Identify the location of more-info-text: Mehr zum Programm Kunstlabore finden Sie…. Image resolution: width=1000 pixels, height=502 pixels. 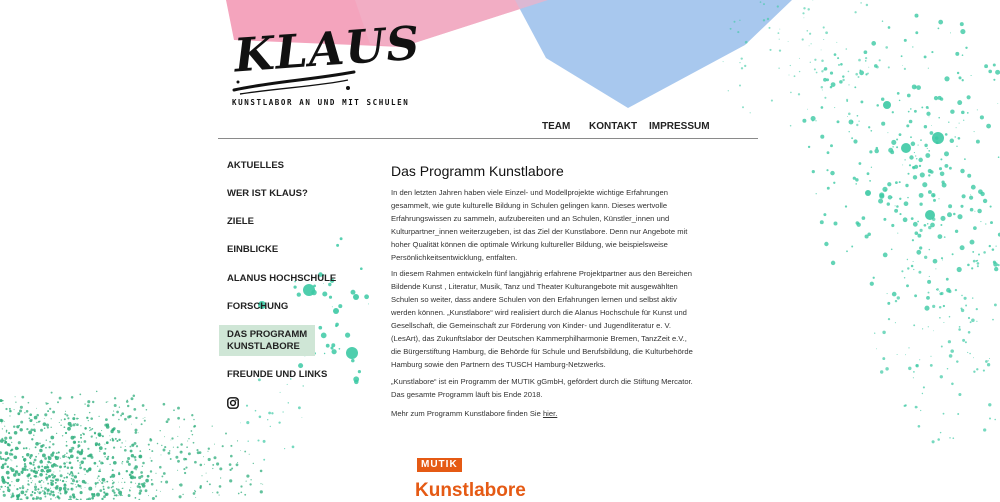
(474, 413).